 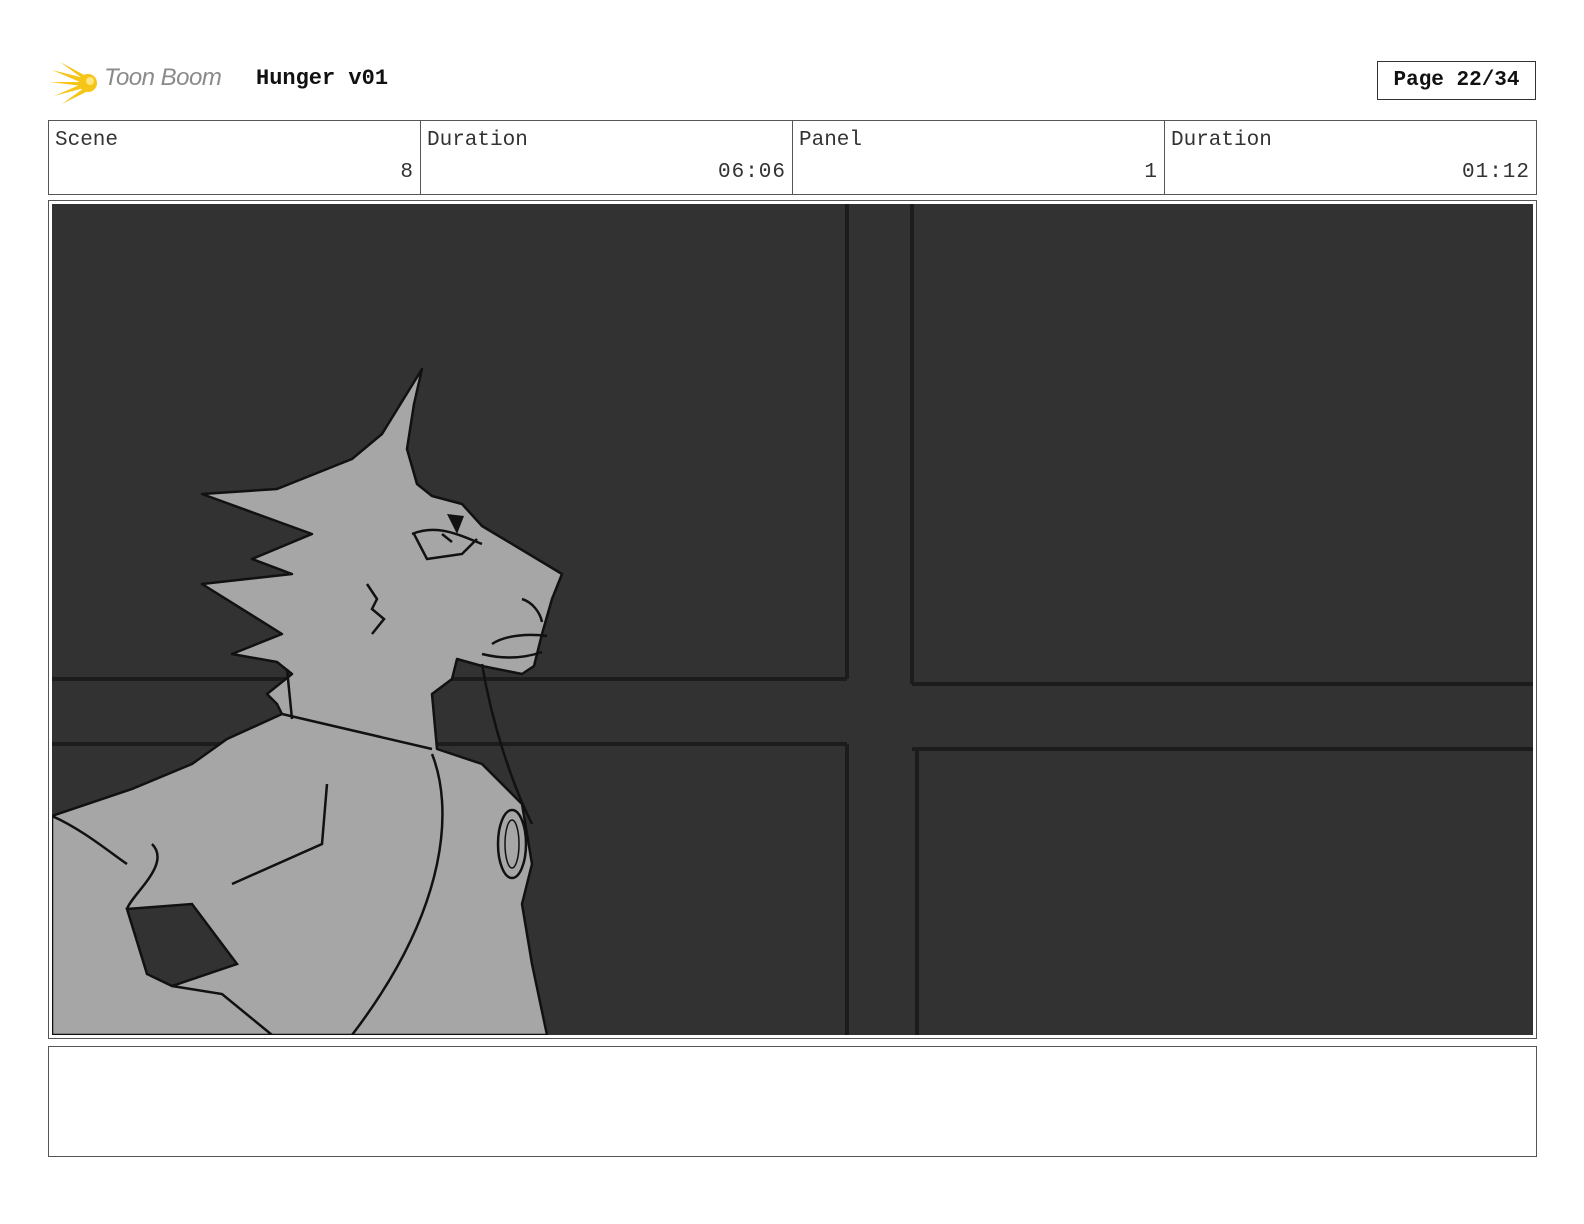 I want to click on project-title: Hunger v01, so click(x=322, y=78).